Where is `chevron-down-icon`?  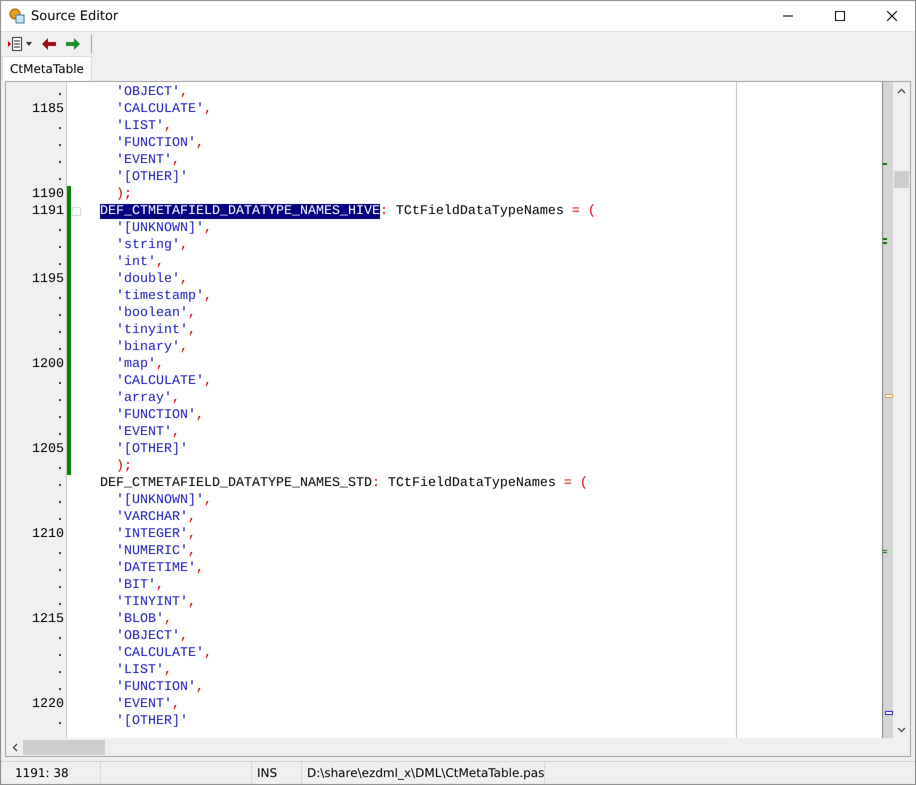
chevron-down-icon is located at coordinates (901, 729).